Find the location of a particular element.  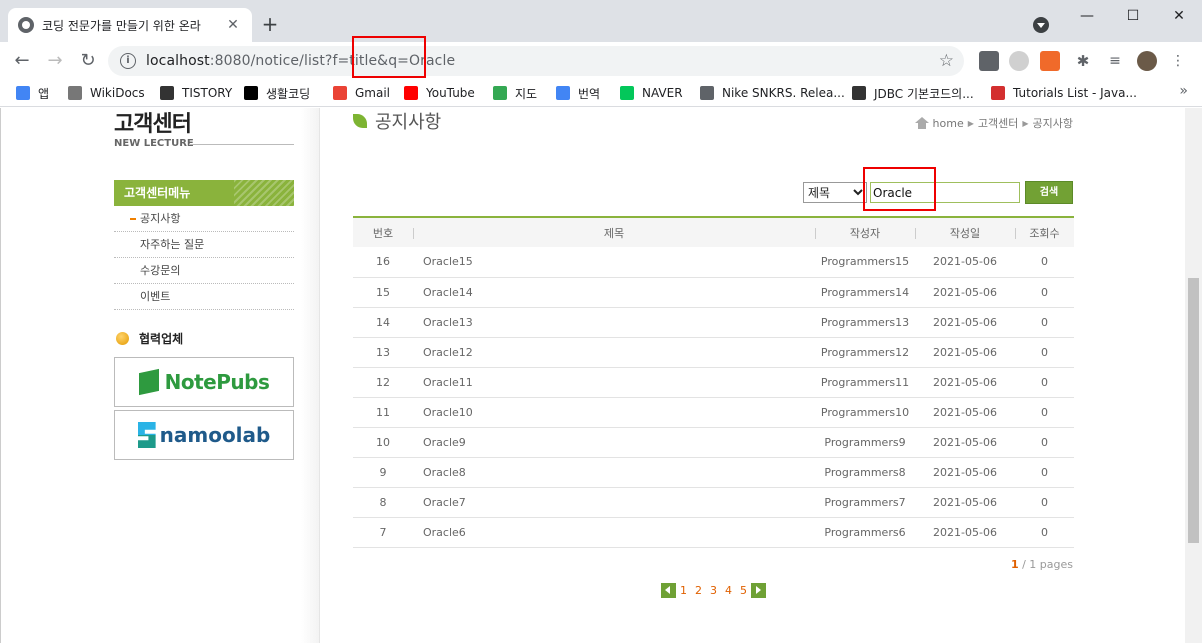

cell-title: Oracle14 is located at coordinates (614, 292).